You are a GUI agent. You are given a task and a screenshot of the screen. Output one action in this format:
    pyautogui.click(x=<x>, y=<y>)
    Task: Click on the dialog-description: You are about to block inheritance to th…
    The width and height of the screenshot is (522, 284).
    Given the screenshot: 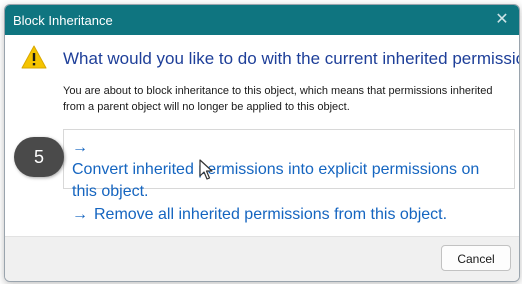 What is the action you would take?
    pyautogui.click(x=278, y=99)
    